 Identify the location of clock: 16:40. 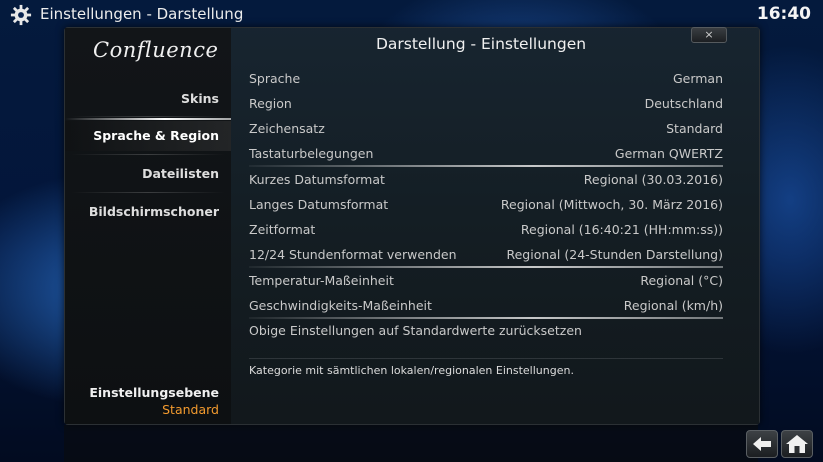
(783, 14).